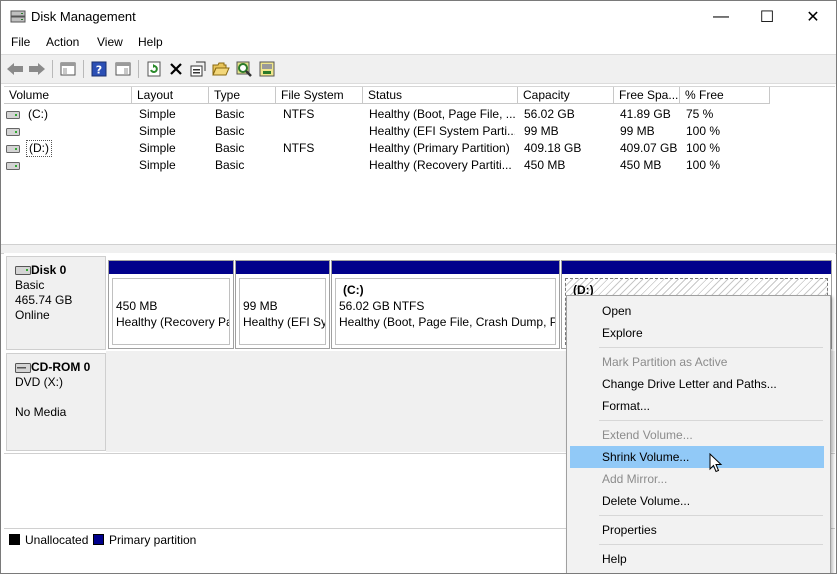 This screenshot has width=837, height=574. Describe the element at coordinates (697, 530) in the screenshot. I see `context-item-properties: Properties` at that location.